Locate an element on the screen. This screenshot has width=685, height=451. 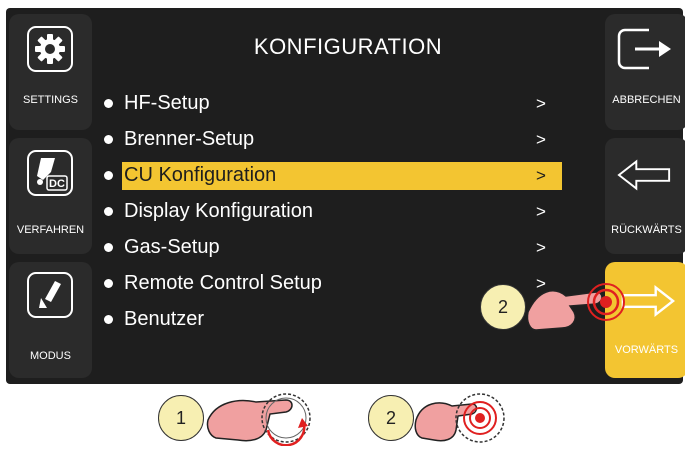
exit-arrow-icon is located at coordinates (646, 49).